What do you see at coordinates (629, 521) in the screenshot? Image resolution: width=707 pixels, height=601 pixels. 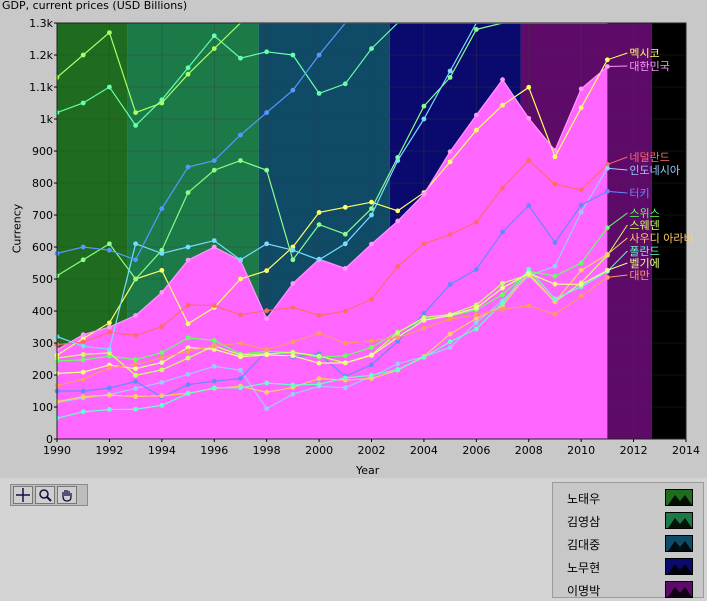 I see `legend-item: 김영삼` at bounding box center [629, 521].